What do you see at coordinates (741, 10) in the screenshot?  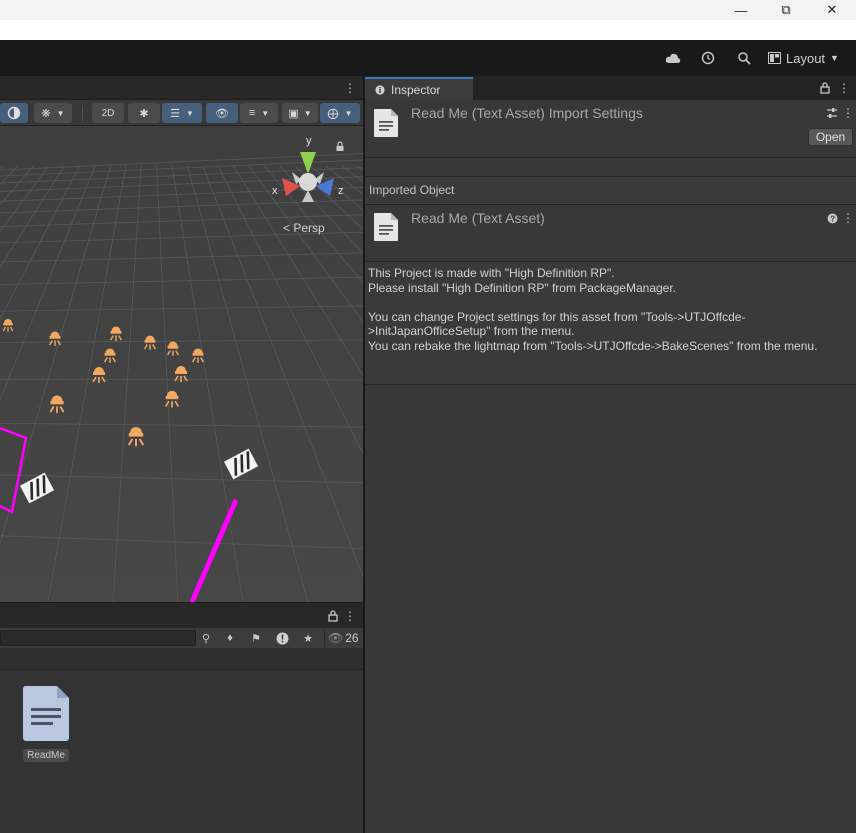 I see `minimize-icon: —` at bounding box center [741, 10].